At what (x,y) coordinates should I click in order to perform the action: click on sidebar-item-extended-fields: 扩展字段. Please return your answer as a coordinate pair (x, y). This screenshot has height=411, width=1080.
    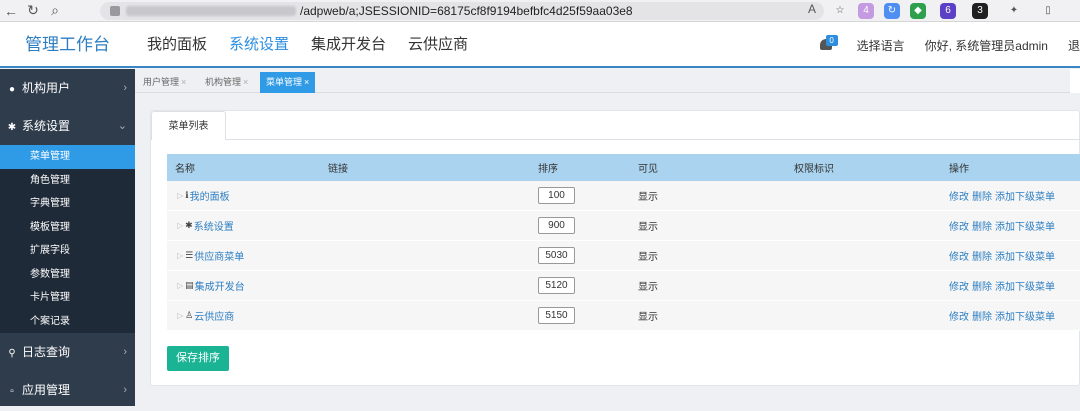
    Looking at the image, I should click on (67, 251).